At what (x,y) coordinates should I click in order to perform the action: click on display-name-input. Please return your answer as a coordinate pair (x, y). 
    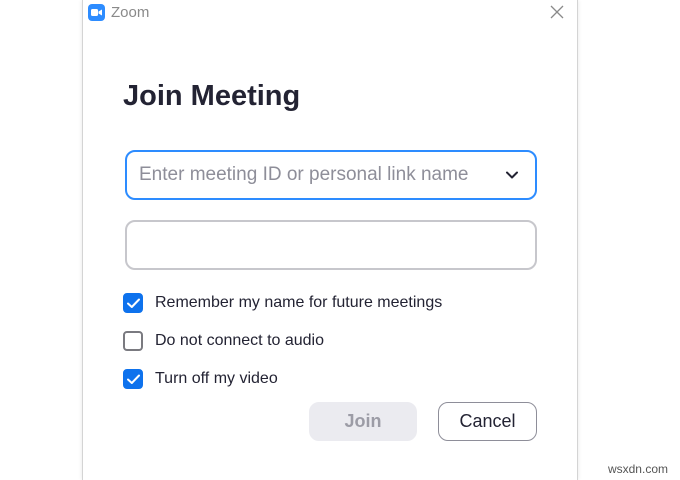
    Looking at the image, I should click on (329, 245).